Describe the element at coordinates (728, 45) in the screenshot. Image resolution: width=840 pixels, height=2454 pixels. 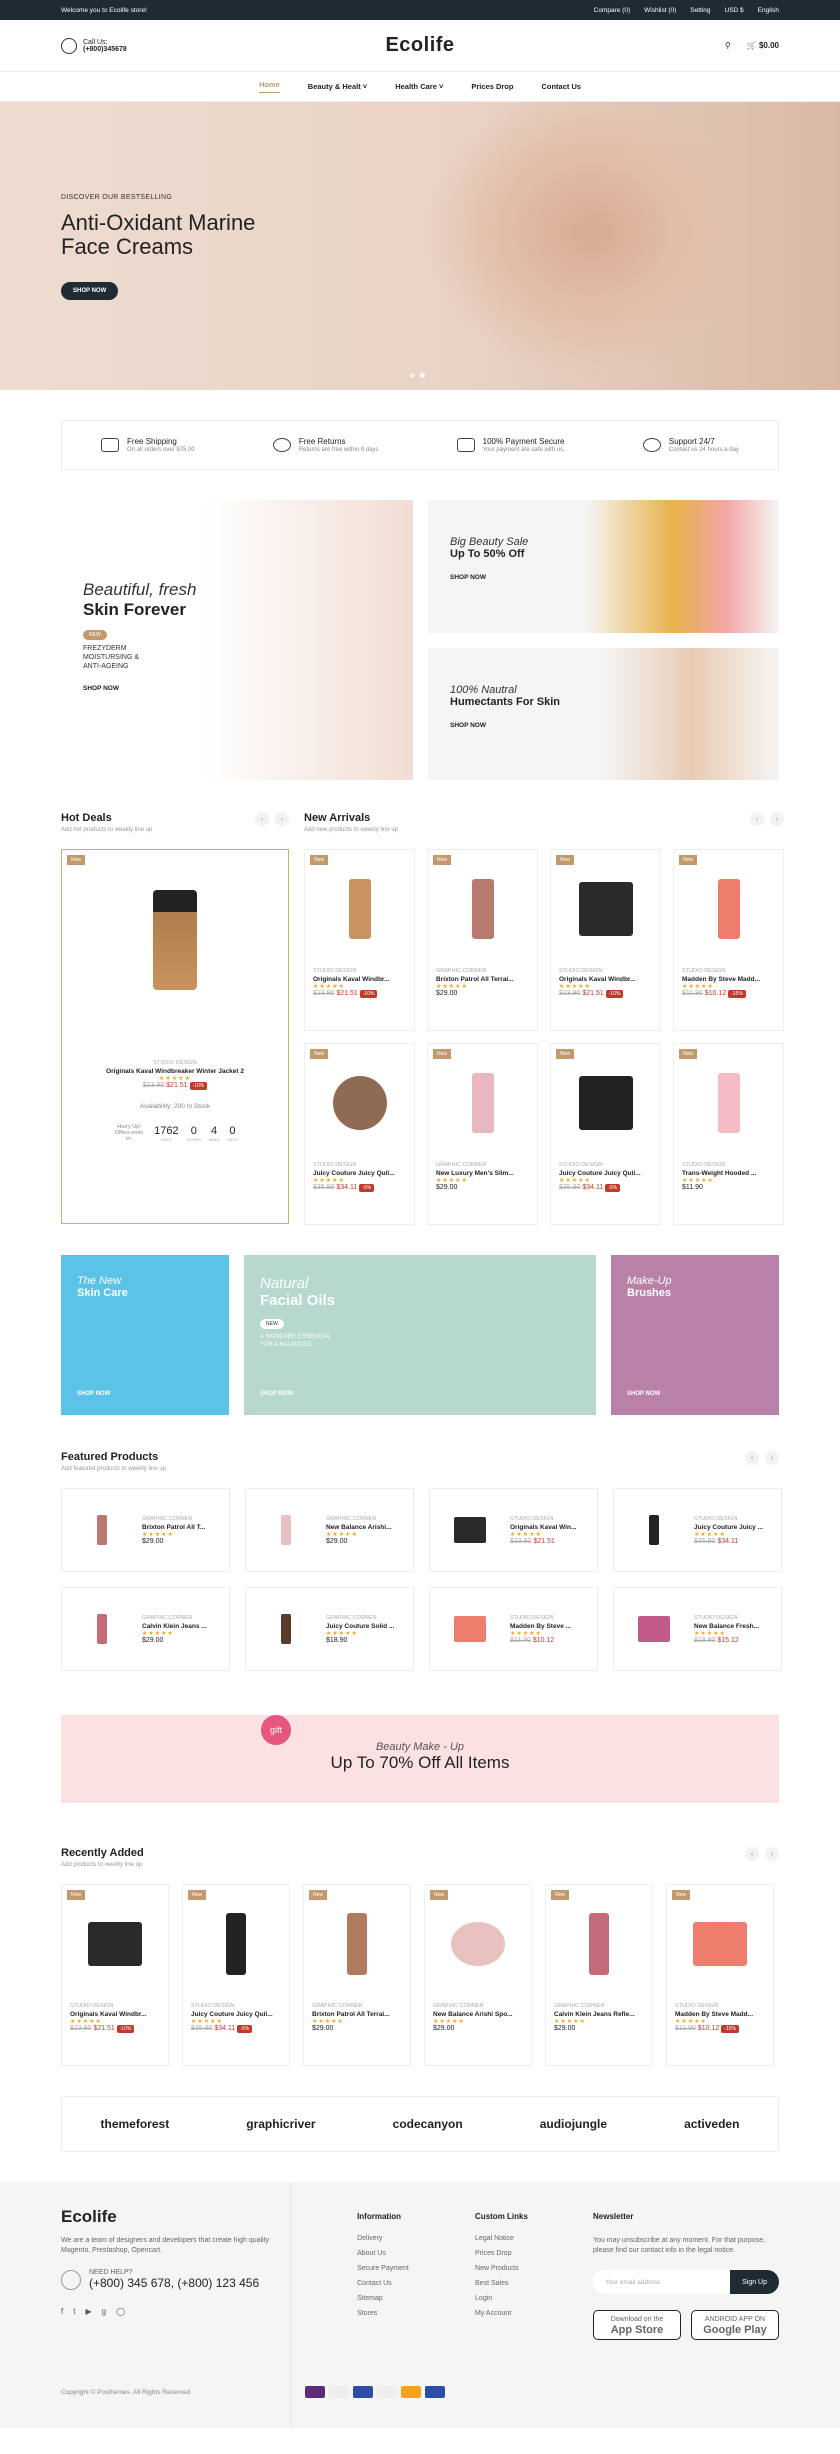
I see `search-icon: ⚲` at that location.